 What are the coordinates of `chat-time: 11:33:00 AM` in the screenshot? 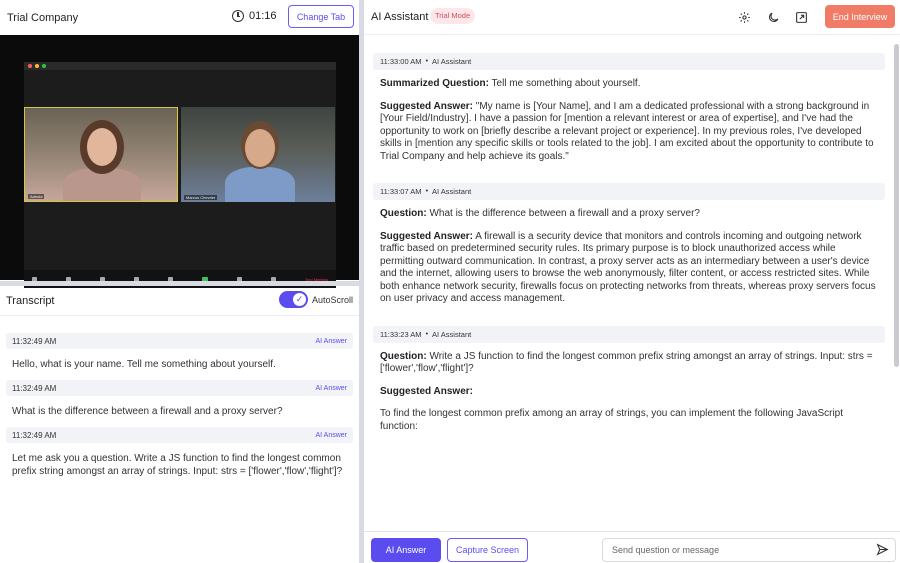 It's located at (401, 61).